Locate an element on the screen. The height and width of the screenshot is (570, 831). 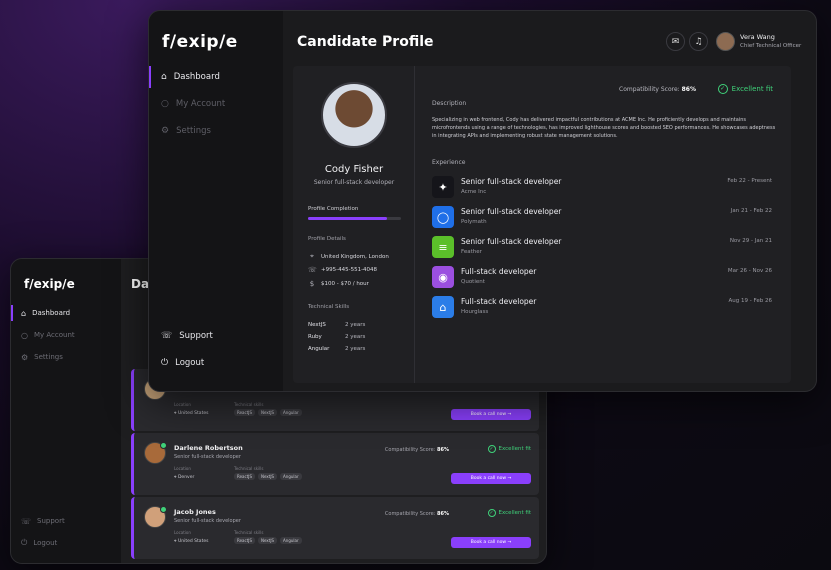
mail-button: ✉ is located at coordinates (675, 41).